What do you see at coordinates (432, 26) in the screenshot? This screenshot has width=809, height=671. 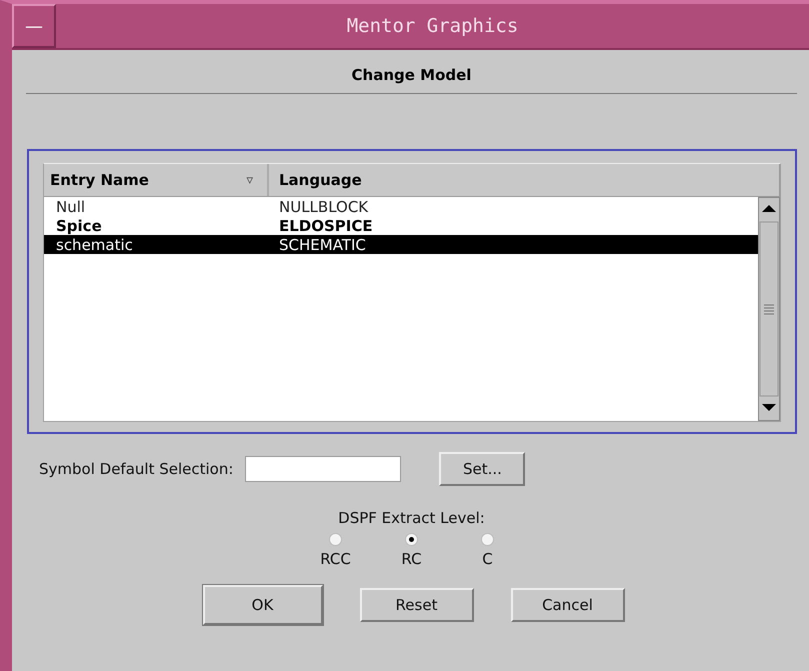 I see `window-title: Mentor Graphics` at bounding box center [432, 26].